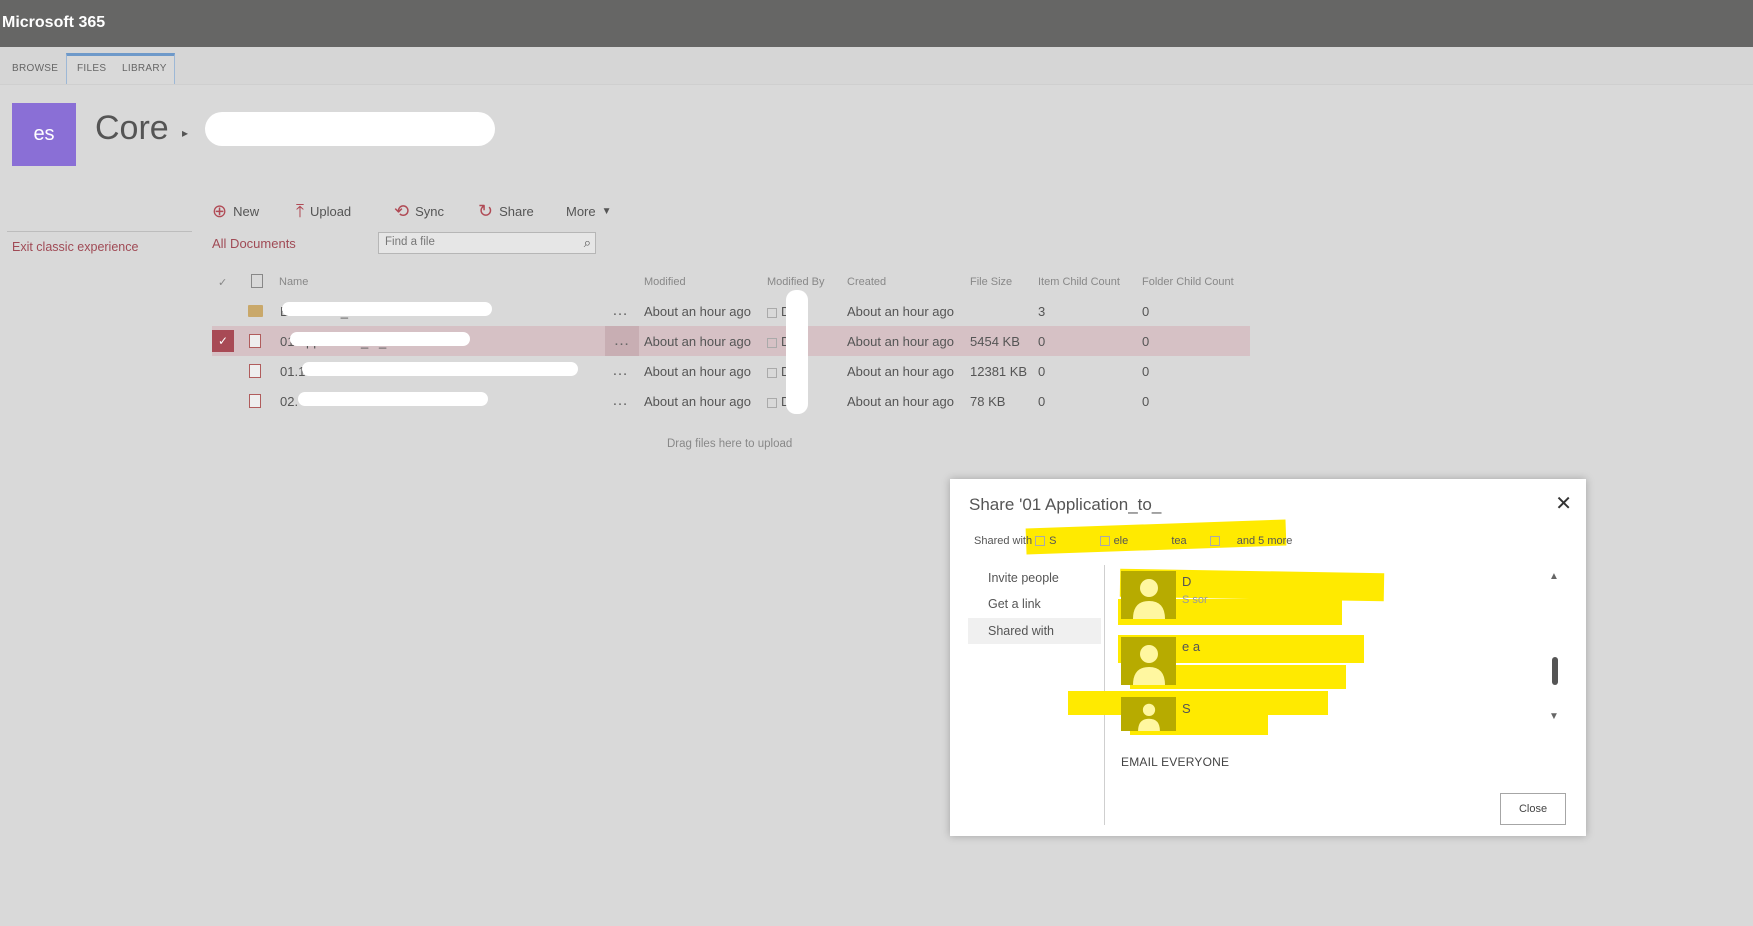 The image size is (1753, 926). What do you see at coordinates (293, 282) in the screenshot?
I see `col-name: Name` at bounding box center [293, 282].